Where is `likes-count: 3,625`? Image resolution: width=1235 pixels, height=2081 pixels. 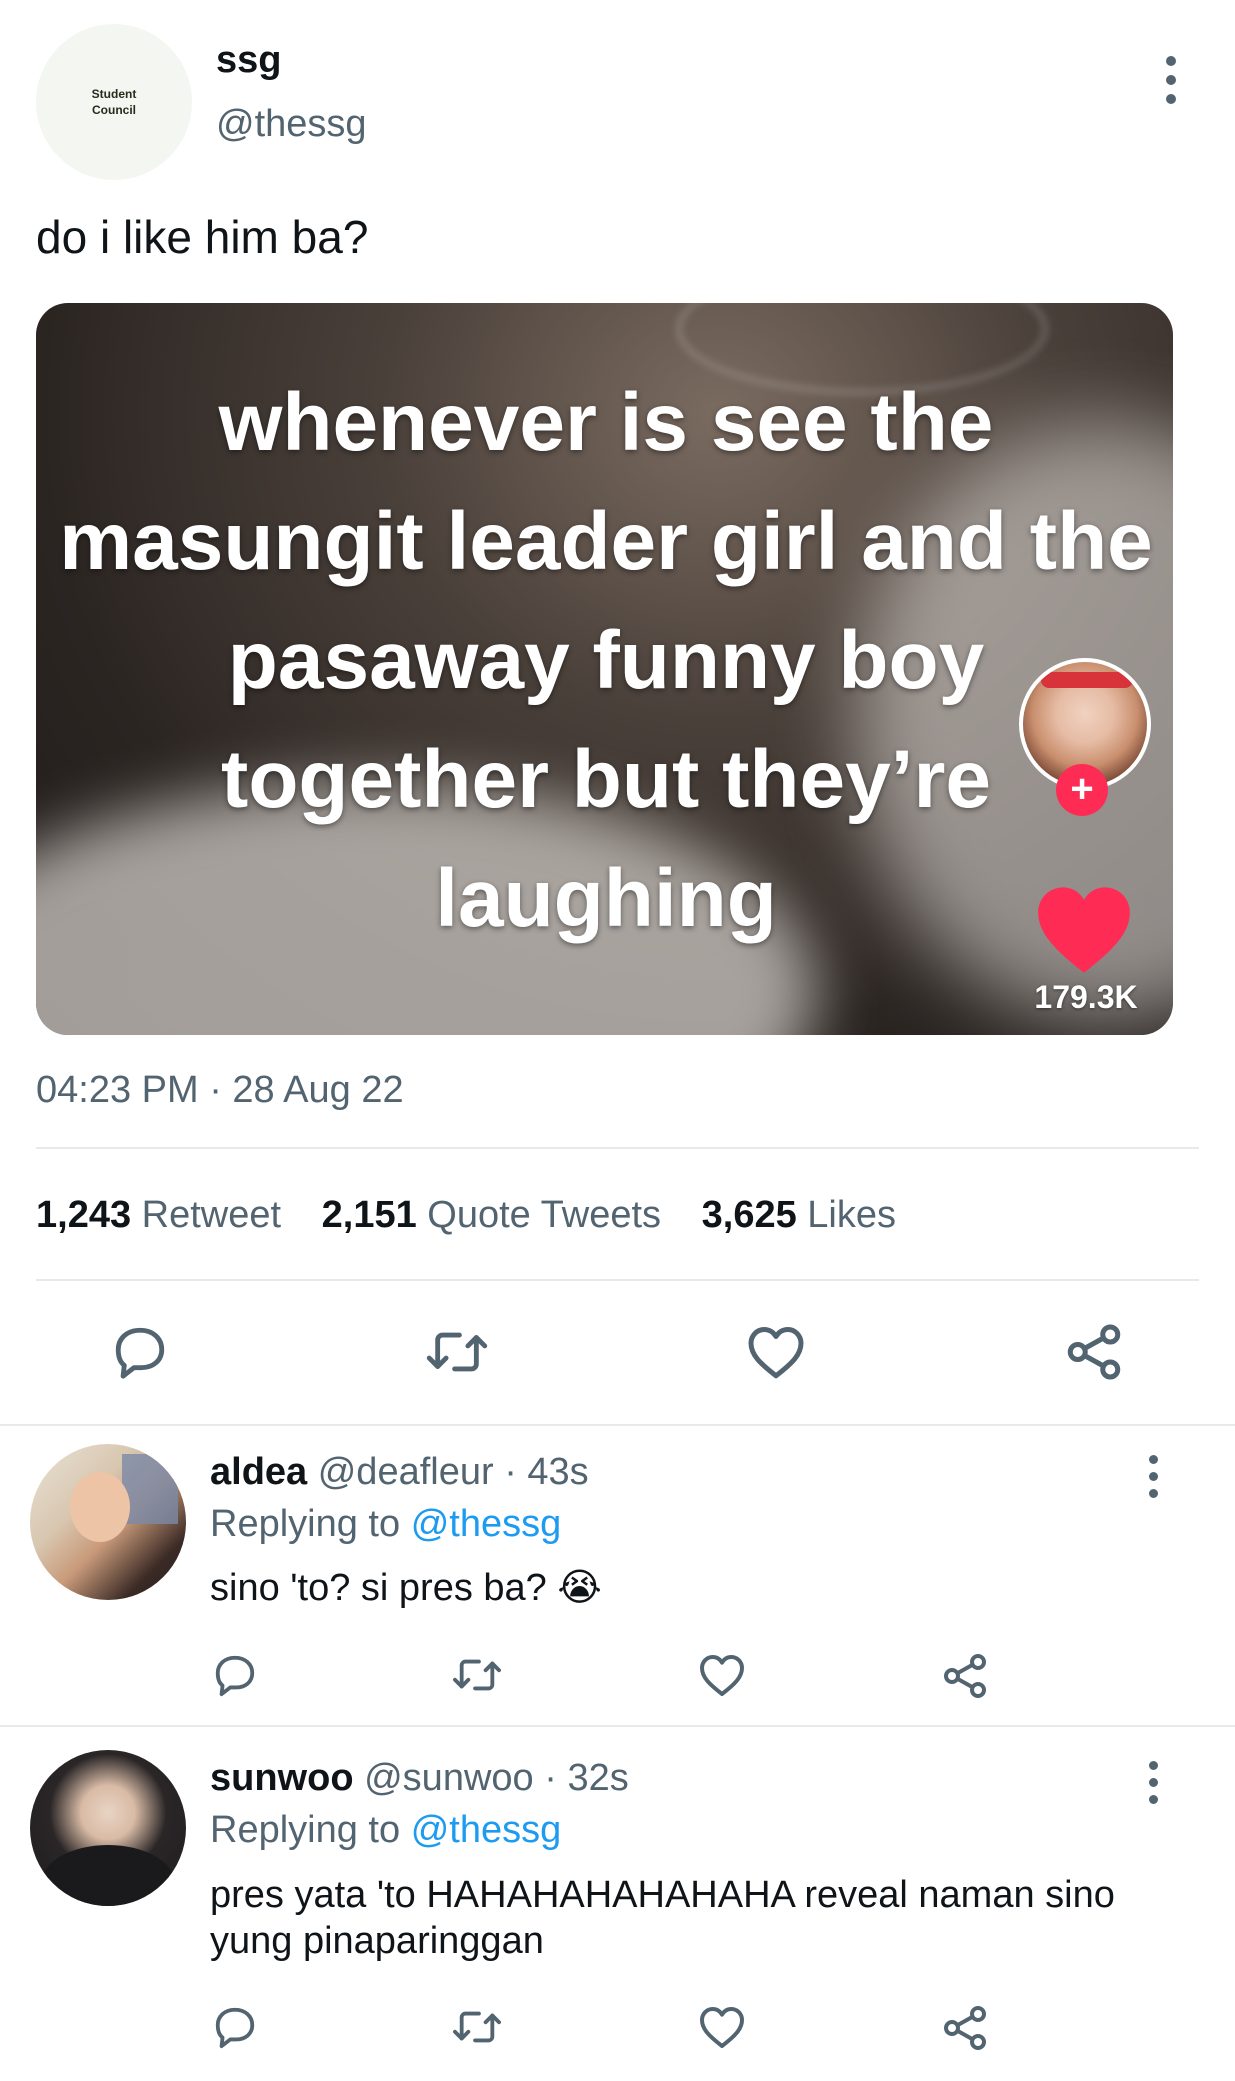 likes-count: 3,625 is located at coordinates (749, 1215).